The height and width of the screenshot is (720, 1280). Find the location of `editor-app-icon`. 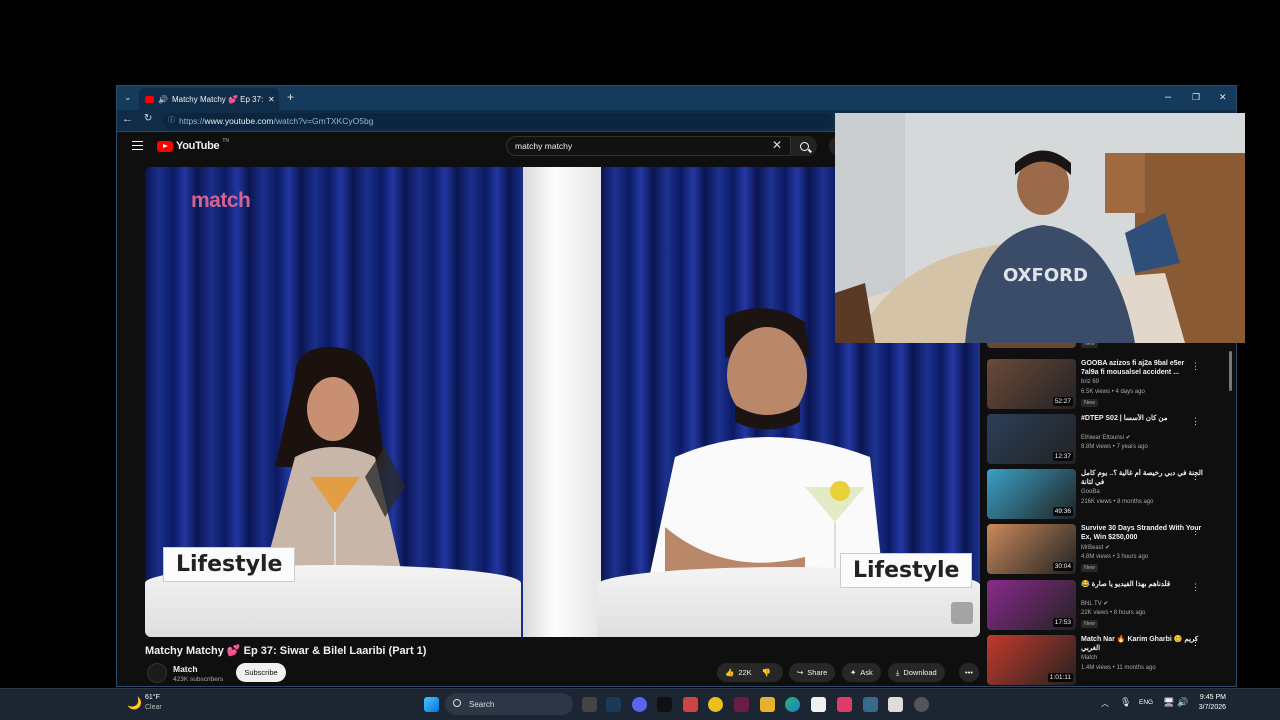

editor-app-icon is located at coordinates (741, 704).